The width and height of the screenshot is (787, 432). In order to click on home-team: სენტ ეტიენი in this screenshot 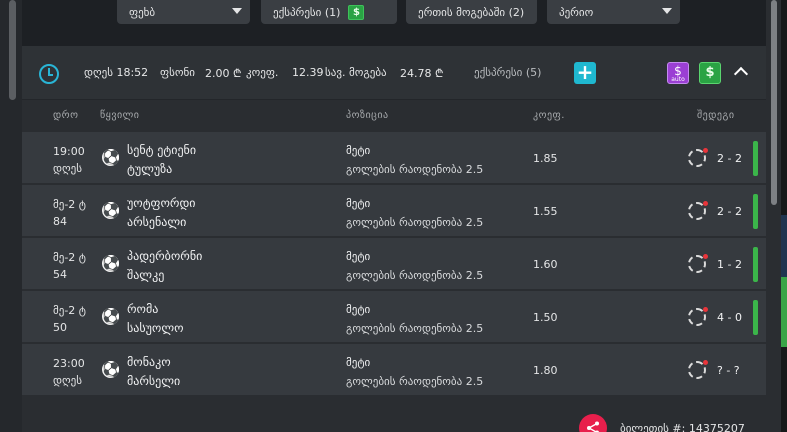, I will do `click(162, 150)`.